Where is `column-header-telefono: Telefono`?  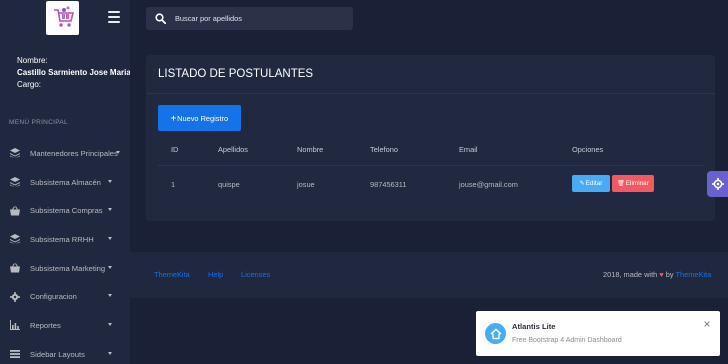
column-header-telefono: Telefono is located at coordinates (384, 149).